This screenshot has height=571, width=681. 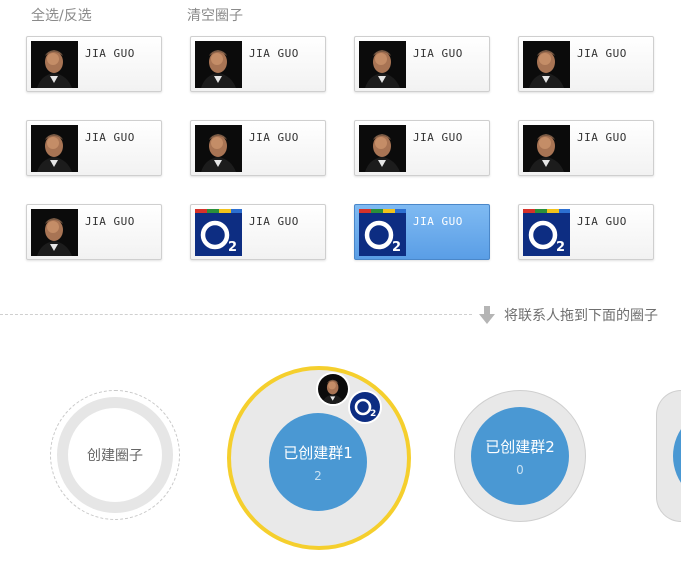 What do you see at coordinates (487, 315) in the screenshot?
I see `arrow-down-icon` at bounding box center [487, 315].